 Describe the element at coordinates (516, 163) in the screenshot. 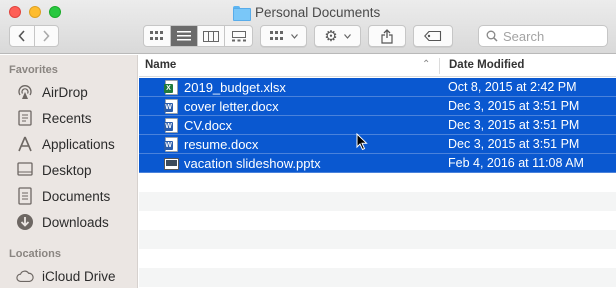

I see `file-date: Feb 4, 2016 at 11:08 AM` at that location.